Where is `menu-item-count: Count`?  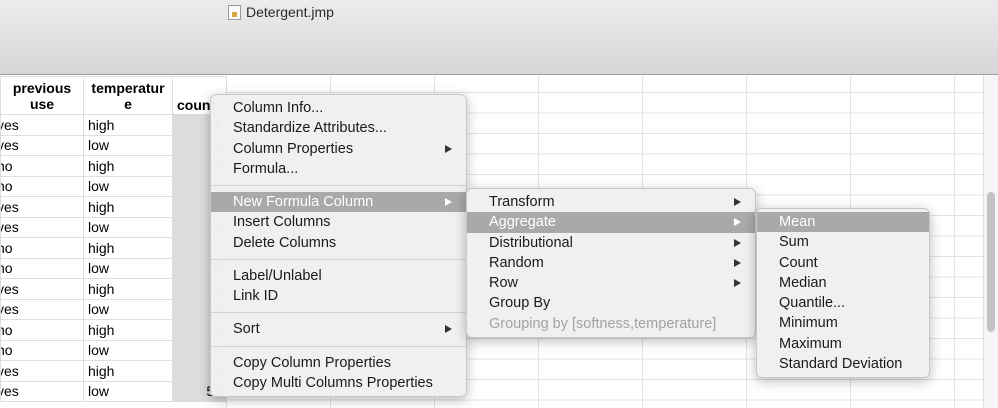
menu-item-count: Count is located at coordinates (843, 263).